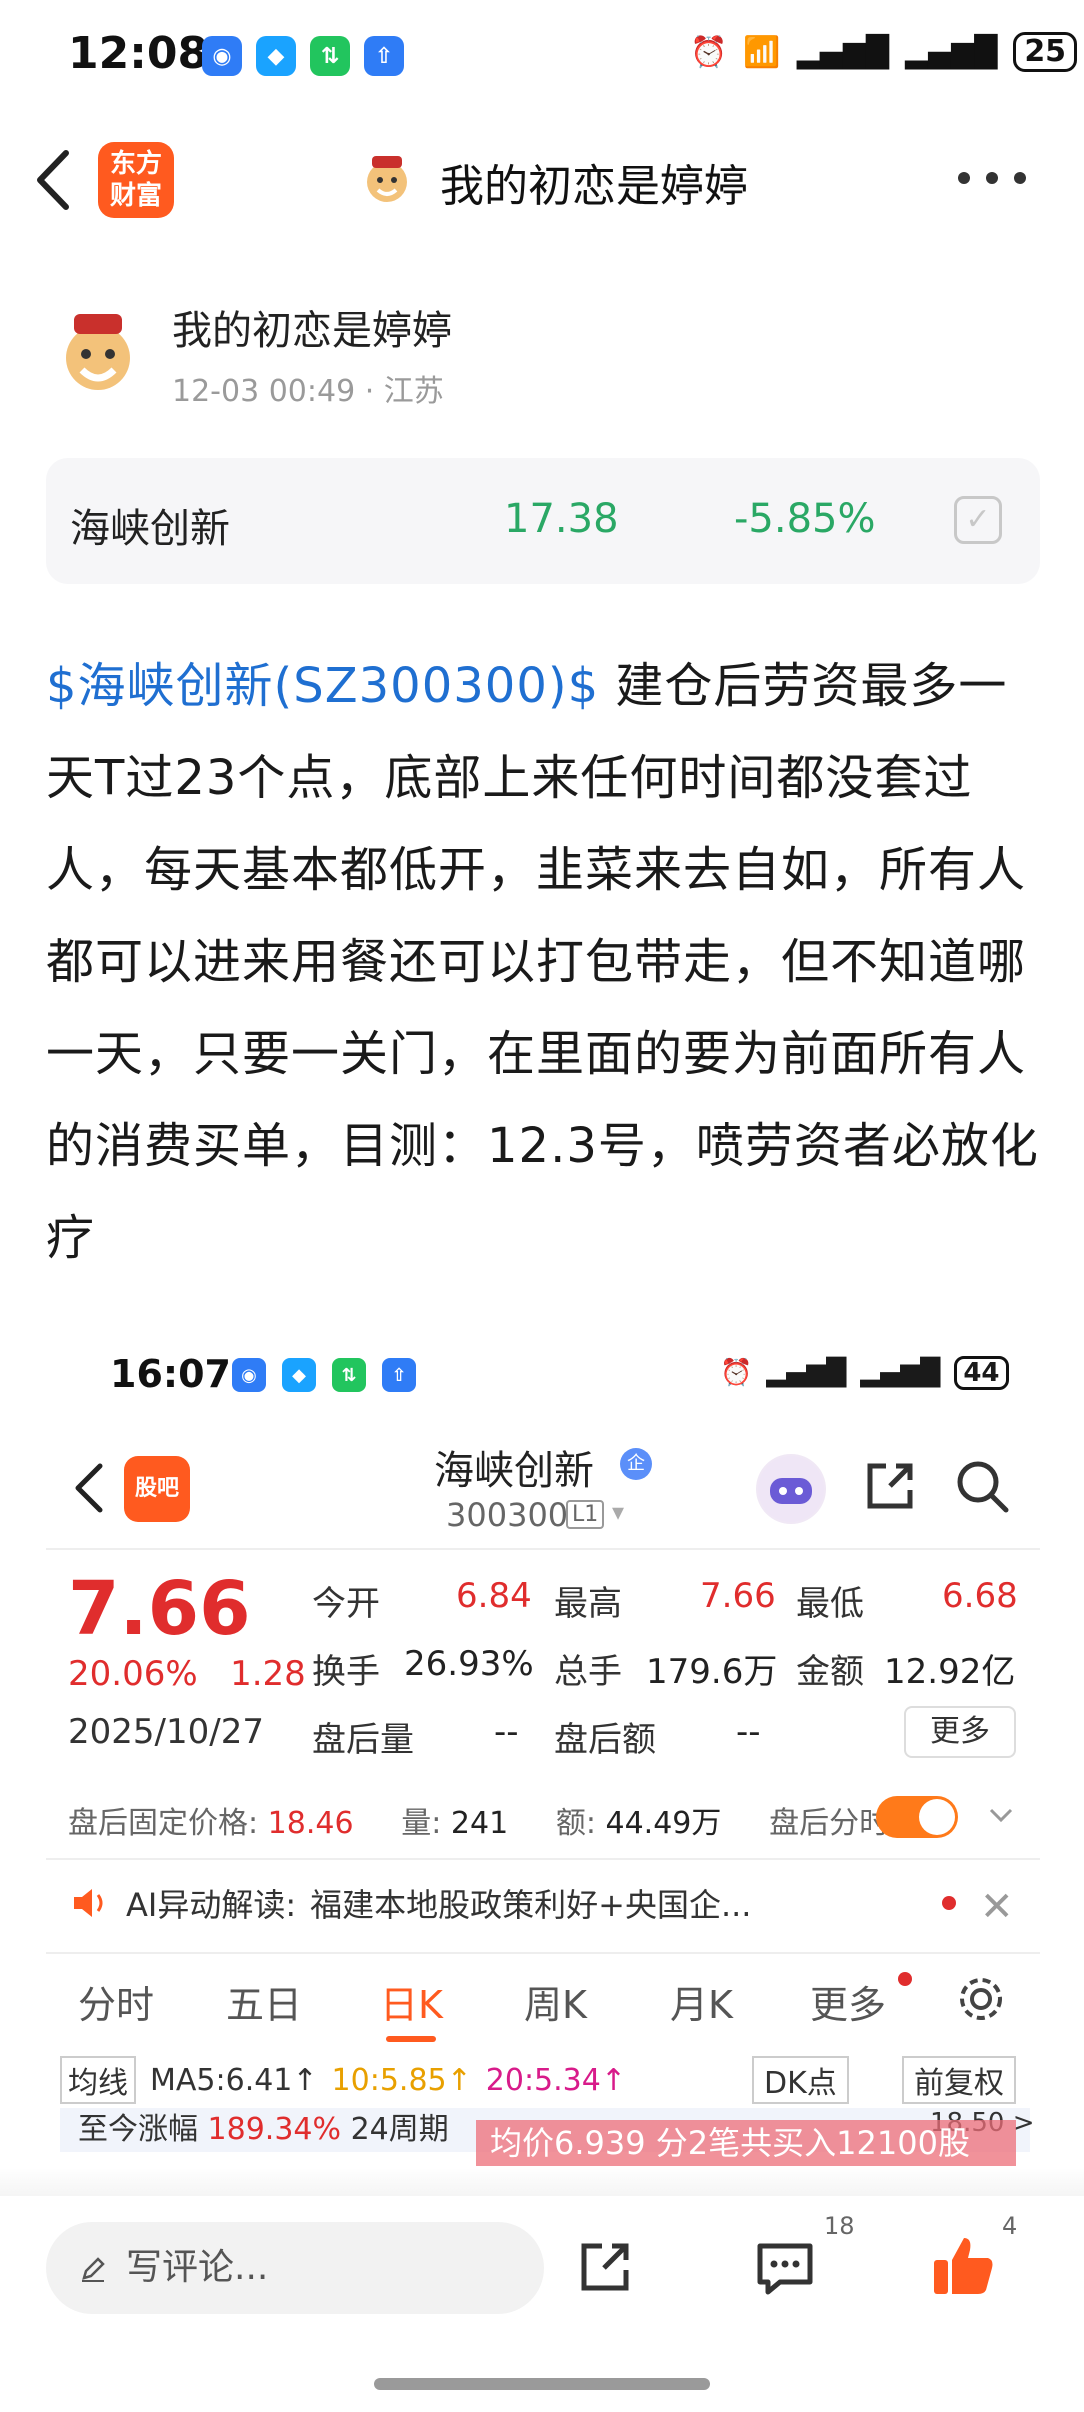 This screenshot has width=1084, height=2412. I want to click on shield-icon: ◆, so click(276, 56).